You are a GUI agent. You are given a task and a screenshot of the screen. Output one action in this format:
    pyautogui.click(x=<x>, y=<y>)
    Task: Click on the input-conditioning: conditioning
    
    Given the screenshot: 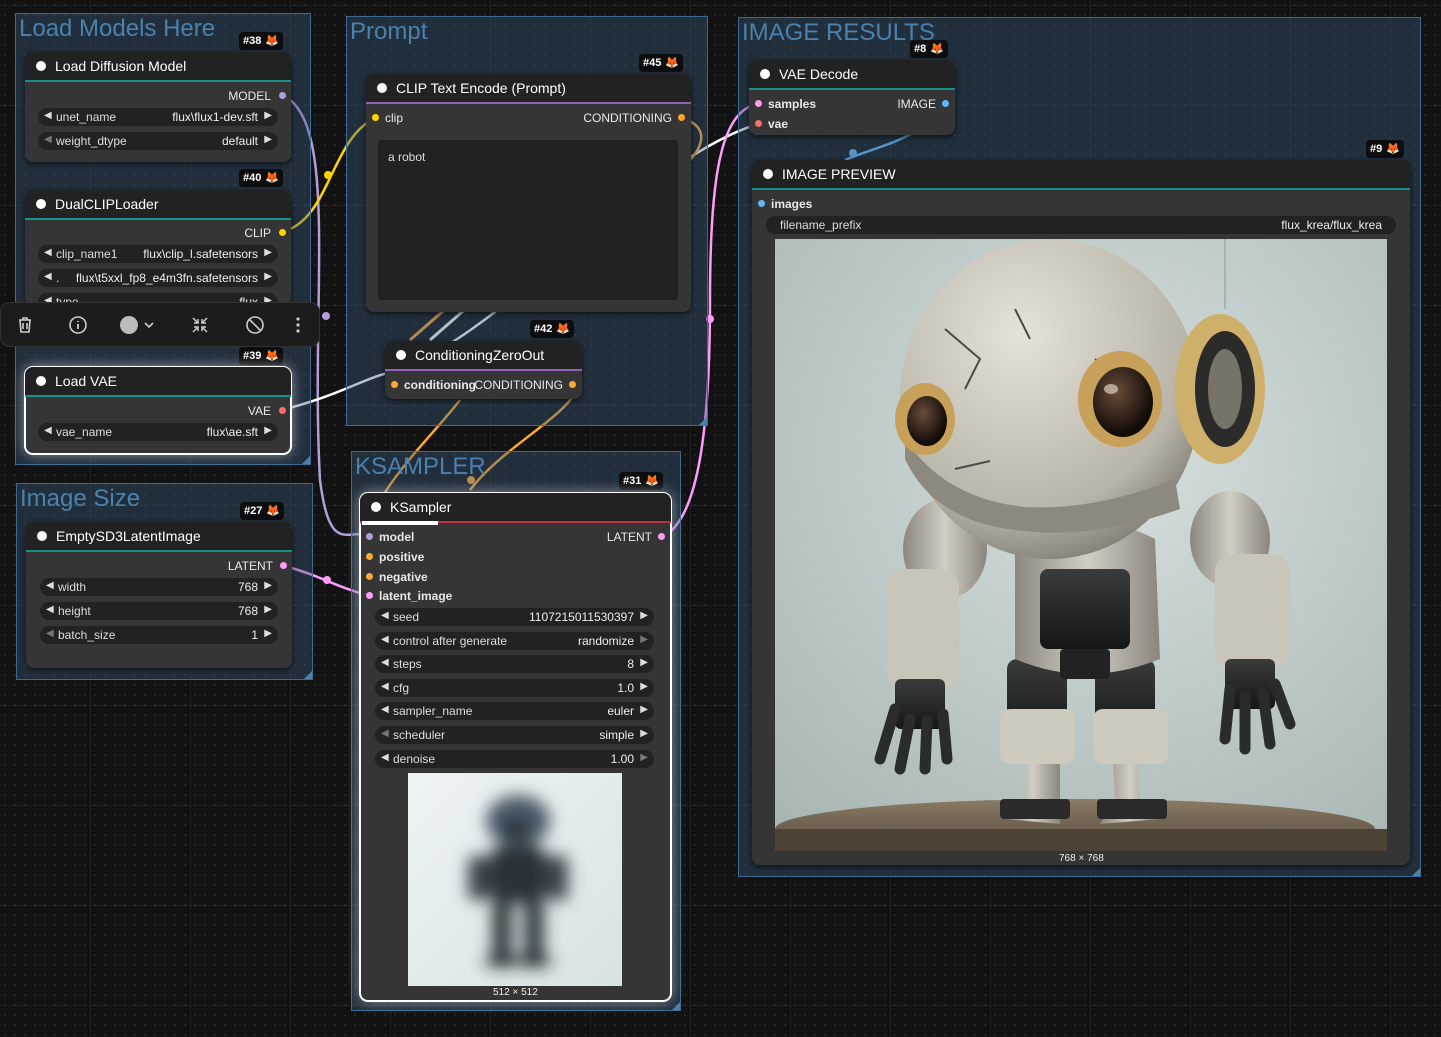 What is the action you would take?
    pyautogui.click(x=440, y=385)
    